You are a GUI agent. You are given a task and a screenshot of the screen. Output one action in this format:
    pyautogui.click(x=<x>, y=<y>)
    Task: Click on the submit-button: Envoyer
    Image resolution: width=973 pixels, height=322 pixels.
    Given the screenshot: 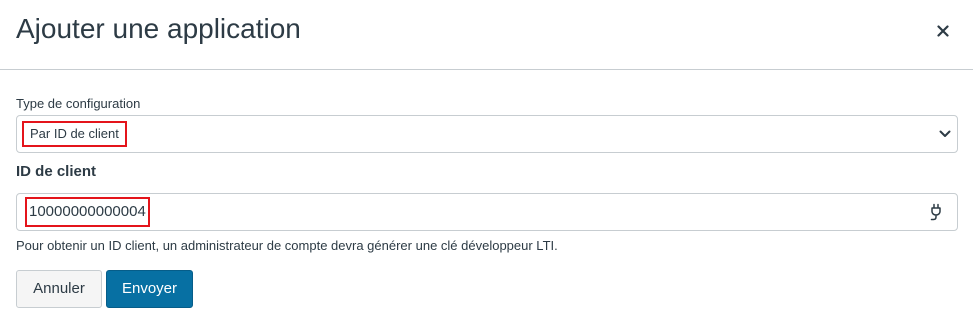 What is the action you would take?
    pyautogui.click(x=149, y=289)
    